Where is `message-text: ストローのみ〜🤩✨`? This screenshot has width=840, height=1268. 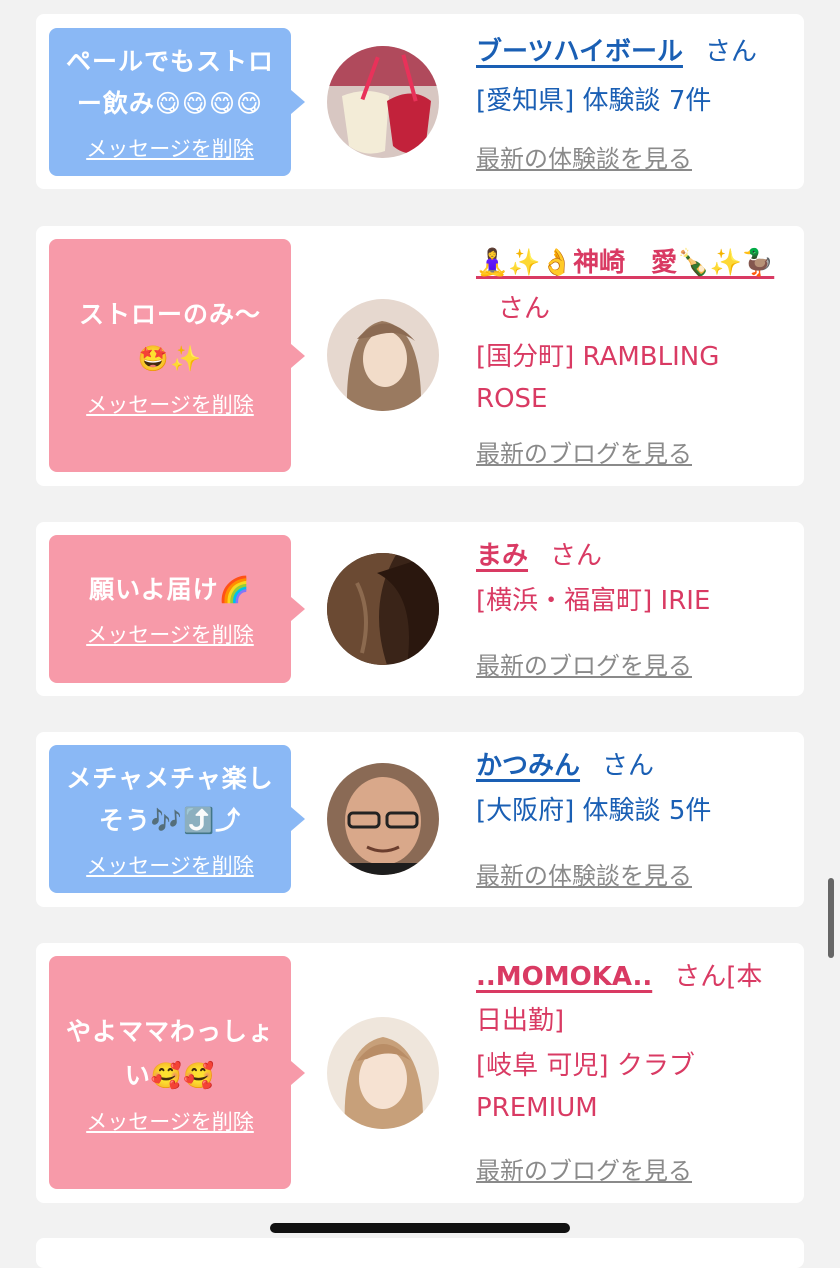
message-text: ストローのみ〜🤩✨ is located at coordinates (169, 336).